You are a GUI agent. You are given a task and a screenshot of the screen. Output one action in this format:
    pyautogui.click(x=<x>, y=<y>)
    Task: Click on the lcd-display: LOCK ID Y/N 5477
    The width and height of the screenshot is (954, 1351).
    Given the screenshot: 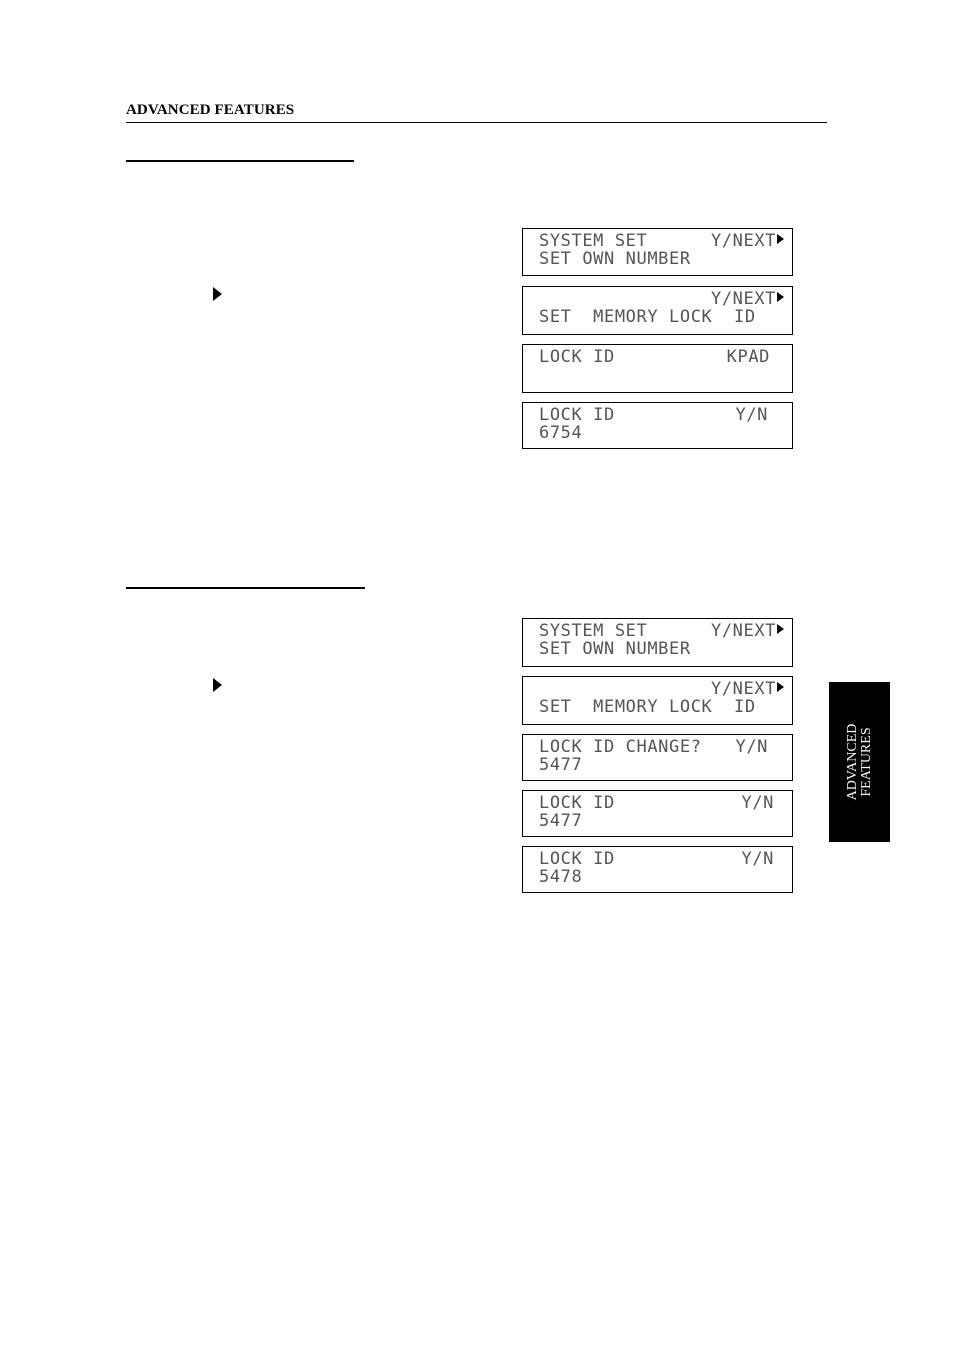 What is the action you would take?
    pyautogui.click(x=657, y=813)
    